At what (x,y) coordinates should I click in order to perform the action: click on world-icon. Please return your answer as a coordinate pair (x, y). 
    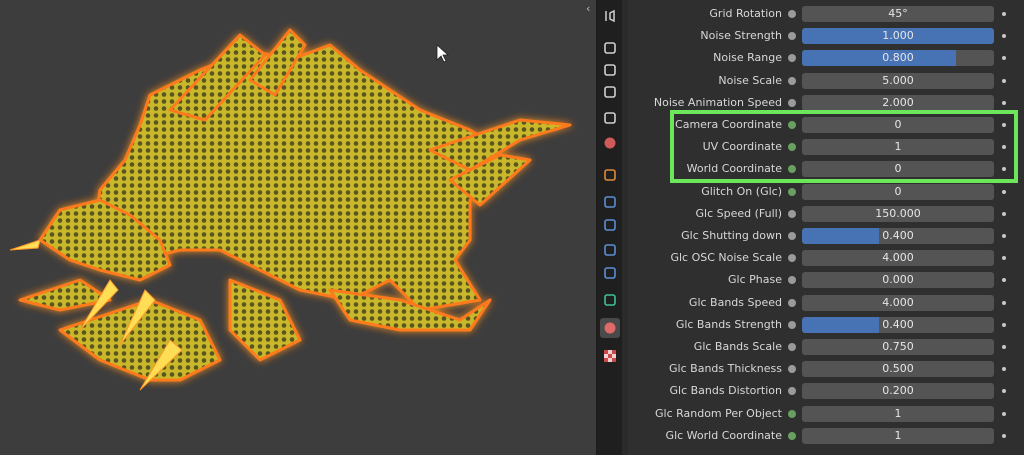
    Looking at the image, I should click on (610, 143).